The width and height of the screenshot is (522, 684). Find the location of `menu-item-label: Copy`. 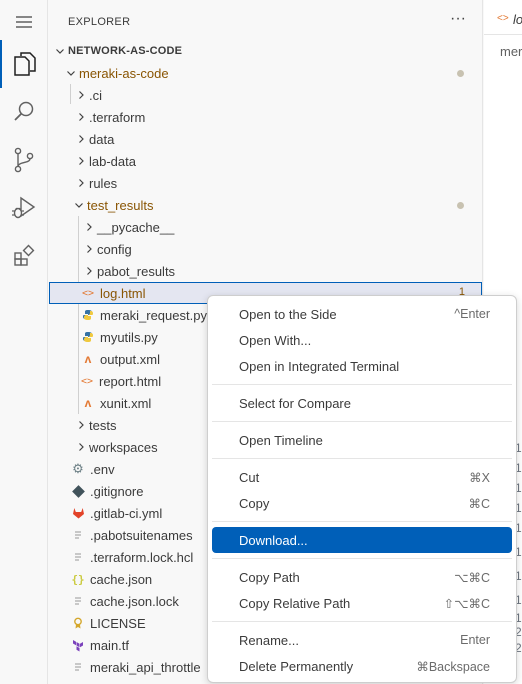

menu-item-label: Copy is located at coordinates (254, 503).